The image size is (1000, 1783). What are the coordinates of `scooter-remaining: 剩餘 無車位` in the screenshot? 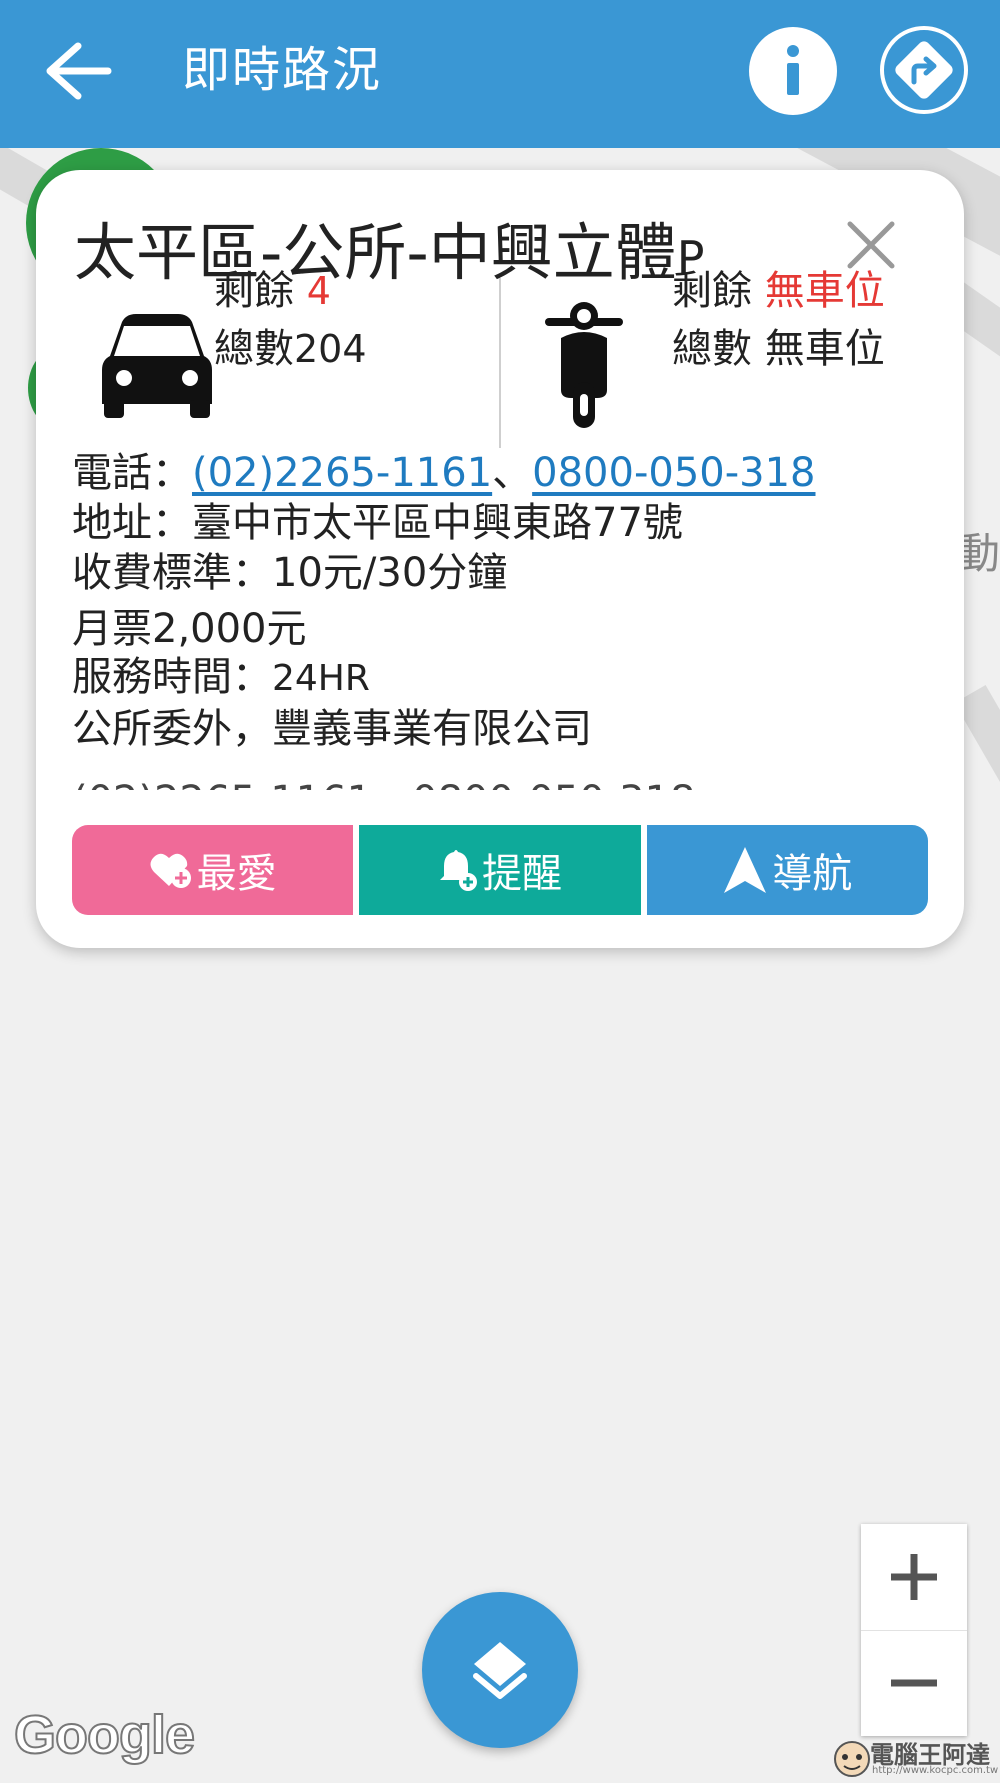 It's located at (778, 287).